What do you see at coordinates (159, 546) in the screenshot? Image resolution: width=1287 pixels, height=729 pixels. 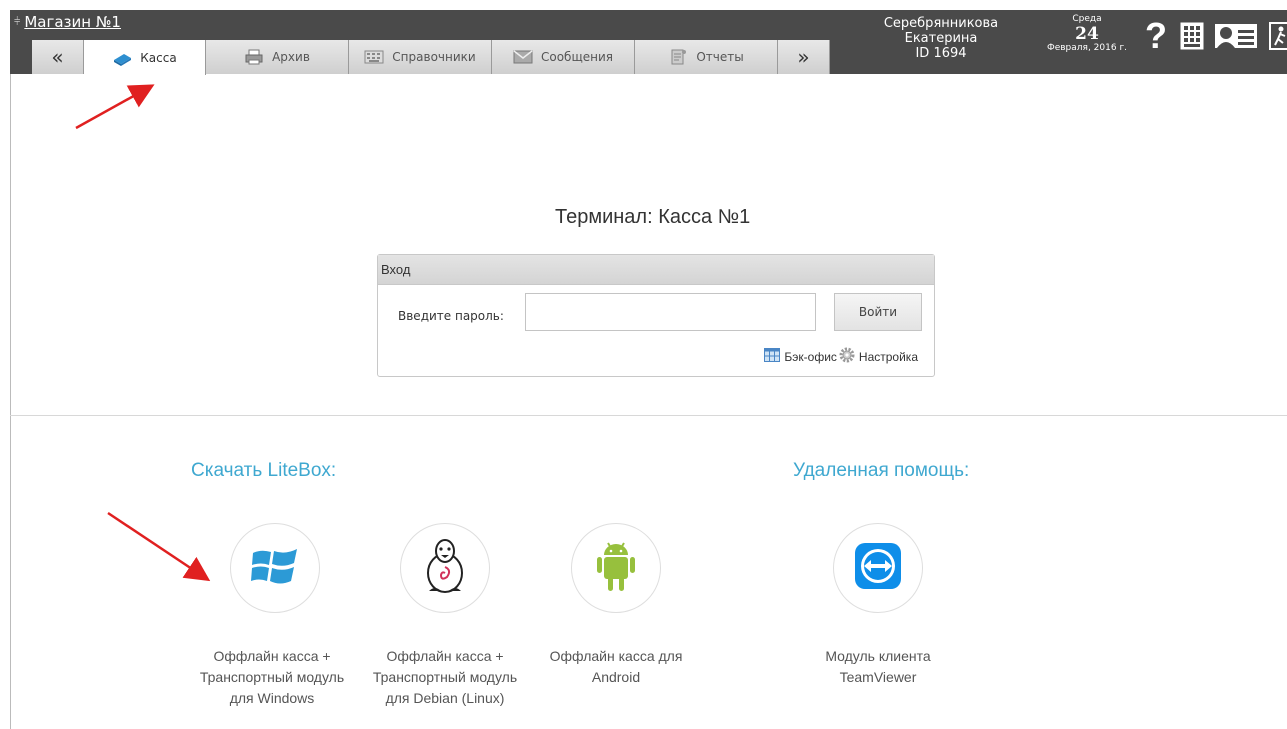 I see `annotation-arrow-download` at bounding box center [159, 546].